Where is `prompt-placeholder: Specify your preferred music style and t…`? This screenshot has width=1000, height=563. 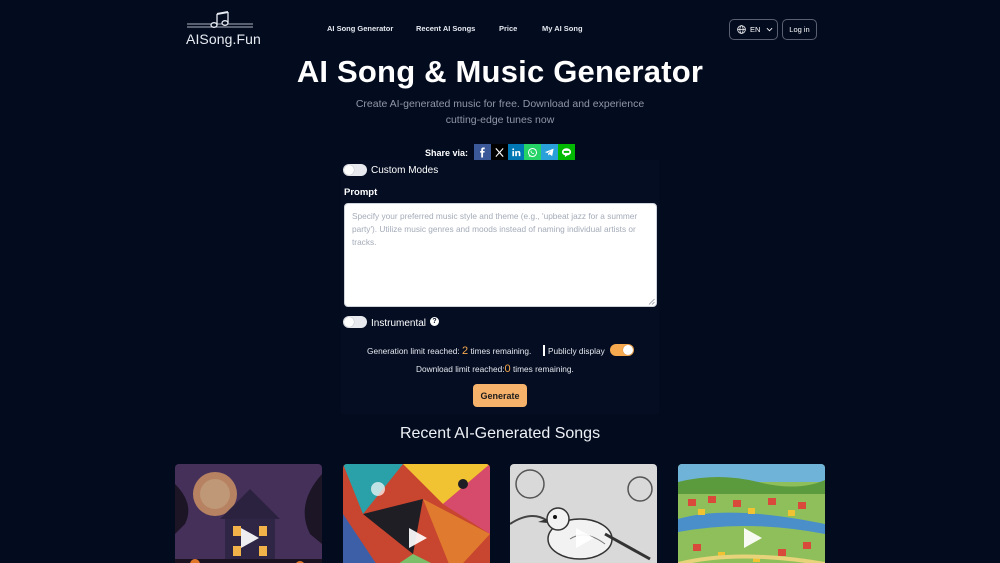 prompt-placeholder: Specify your preferred music style and t… is located at coordinates (495, 229).